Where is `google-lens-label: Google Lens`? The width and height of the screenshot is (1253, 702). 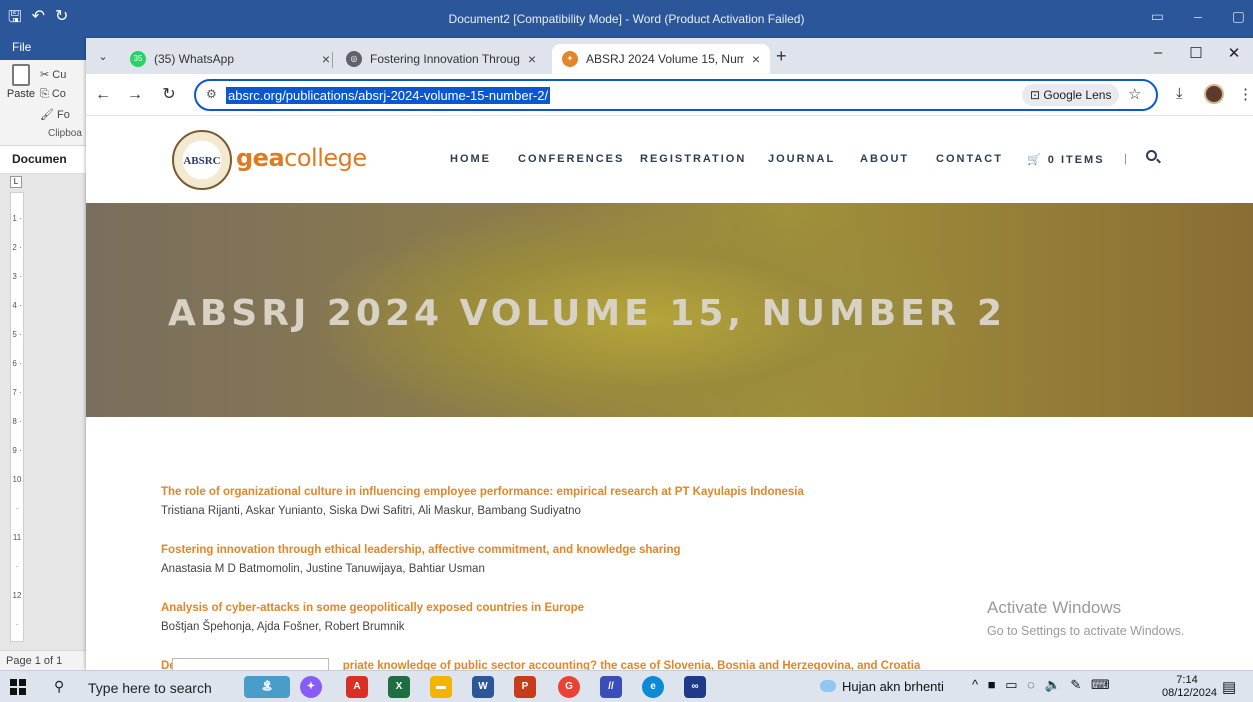
google-lens-label: Google Lens is located at coordinates (1077, 95).